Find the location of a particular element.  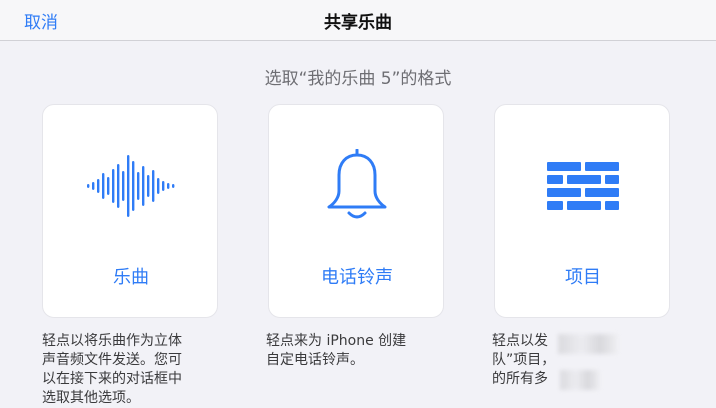

song-option-description: 轻点以将乐曲作为立体 声音频文件发送。您可 以在接下来的对话框中 选取其他选项。 is located at coordinates (112, 369).